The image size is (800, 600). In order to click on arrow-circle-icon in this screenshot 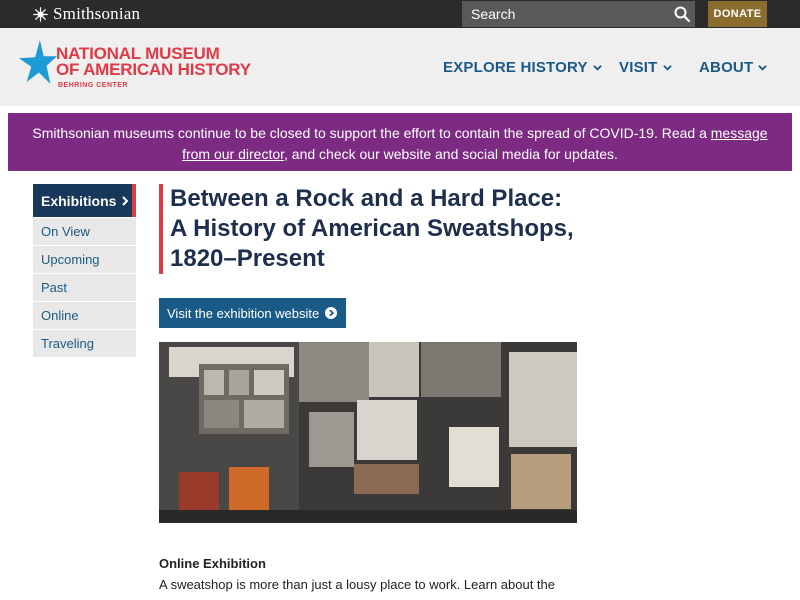, I will do `click(331, 313)`.